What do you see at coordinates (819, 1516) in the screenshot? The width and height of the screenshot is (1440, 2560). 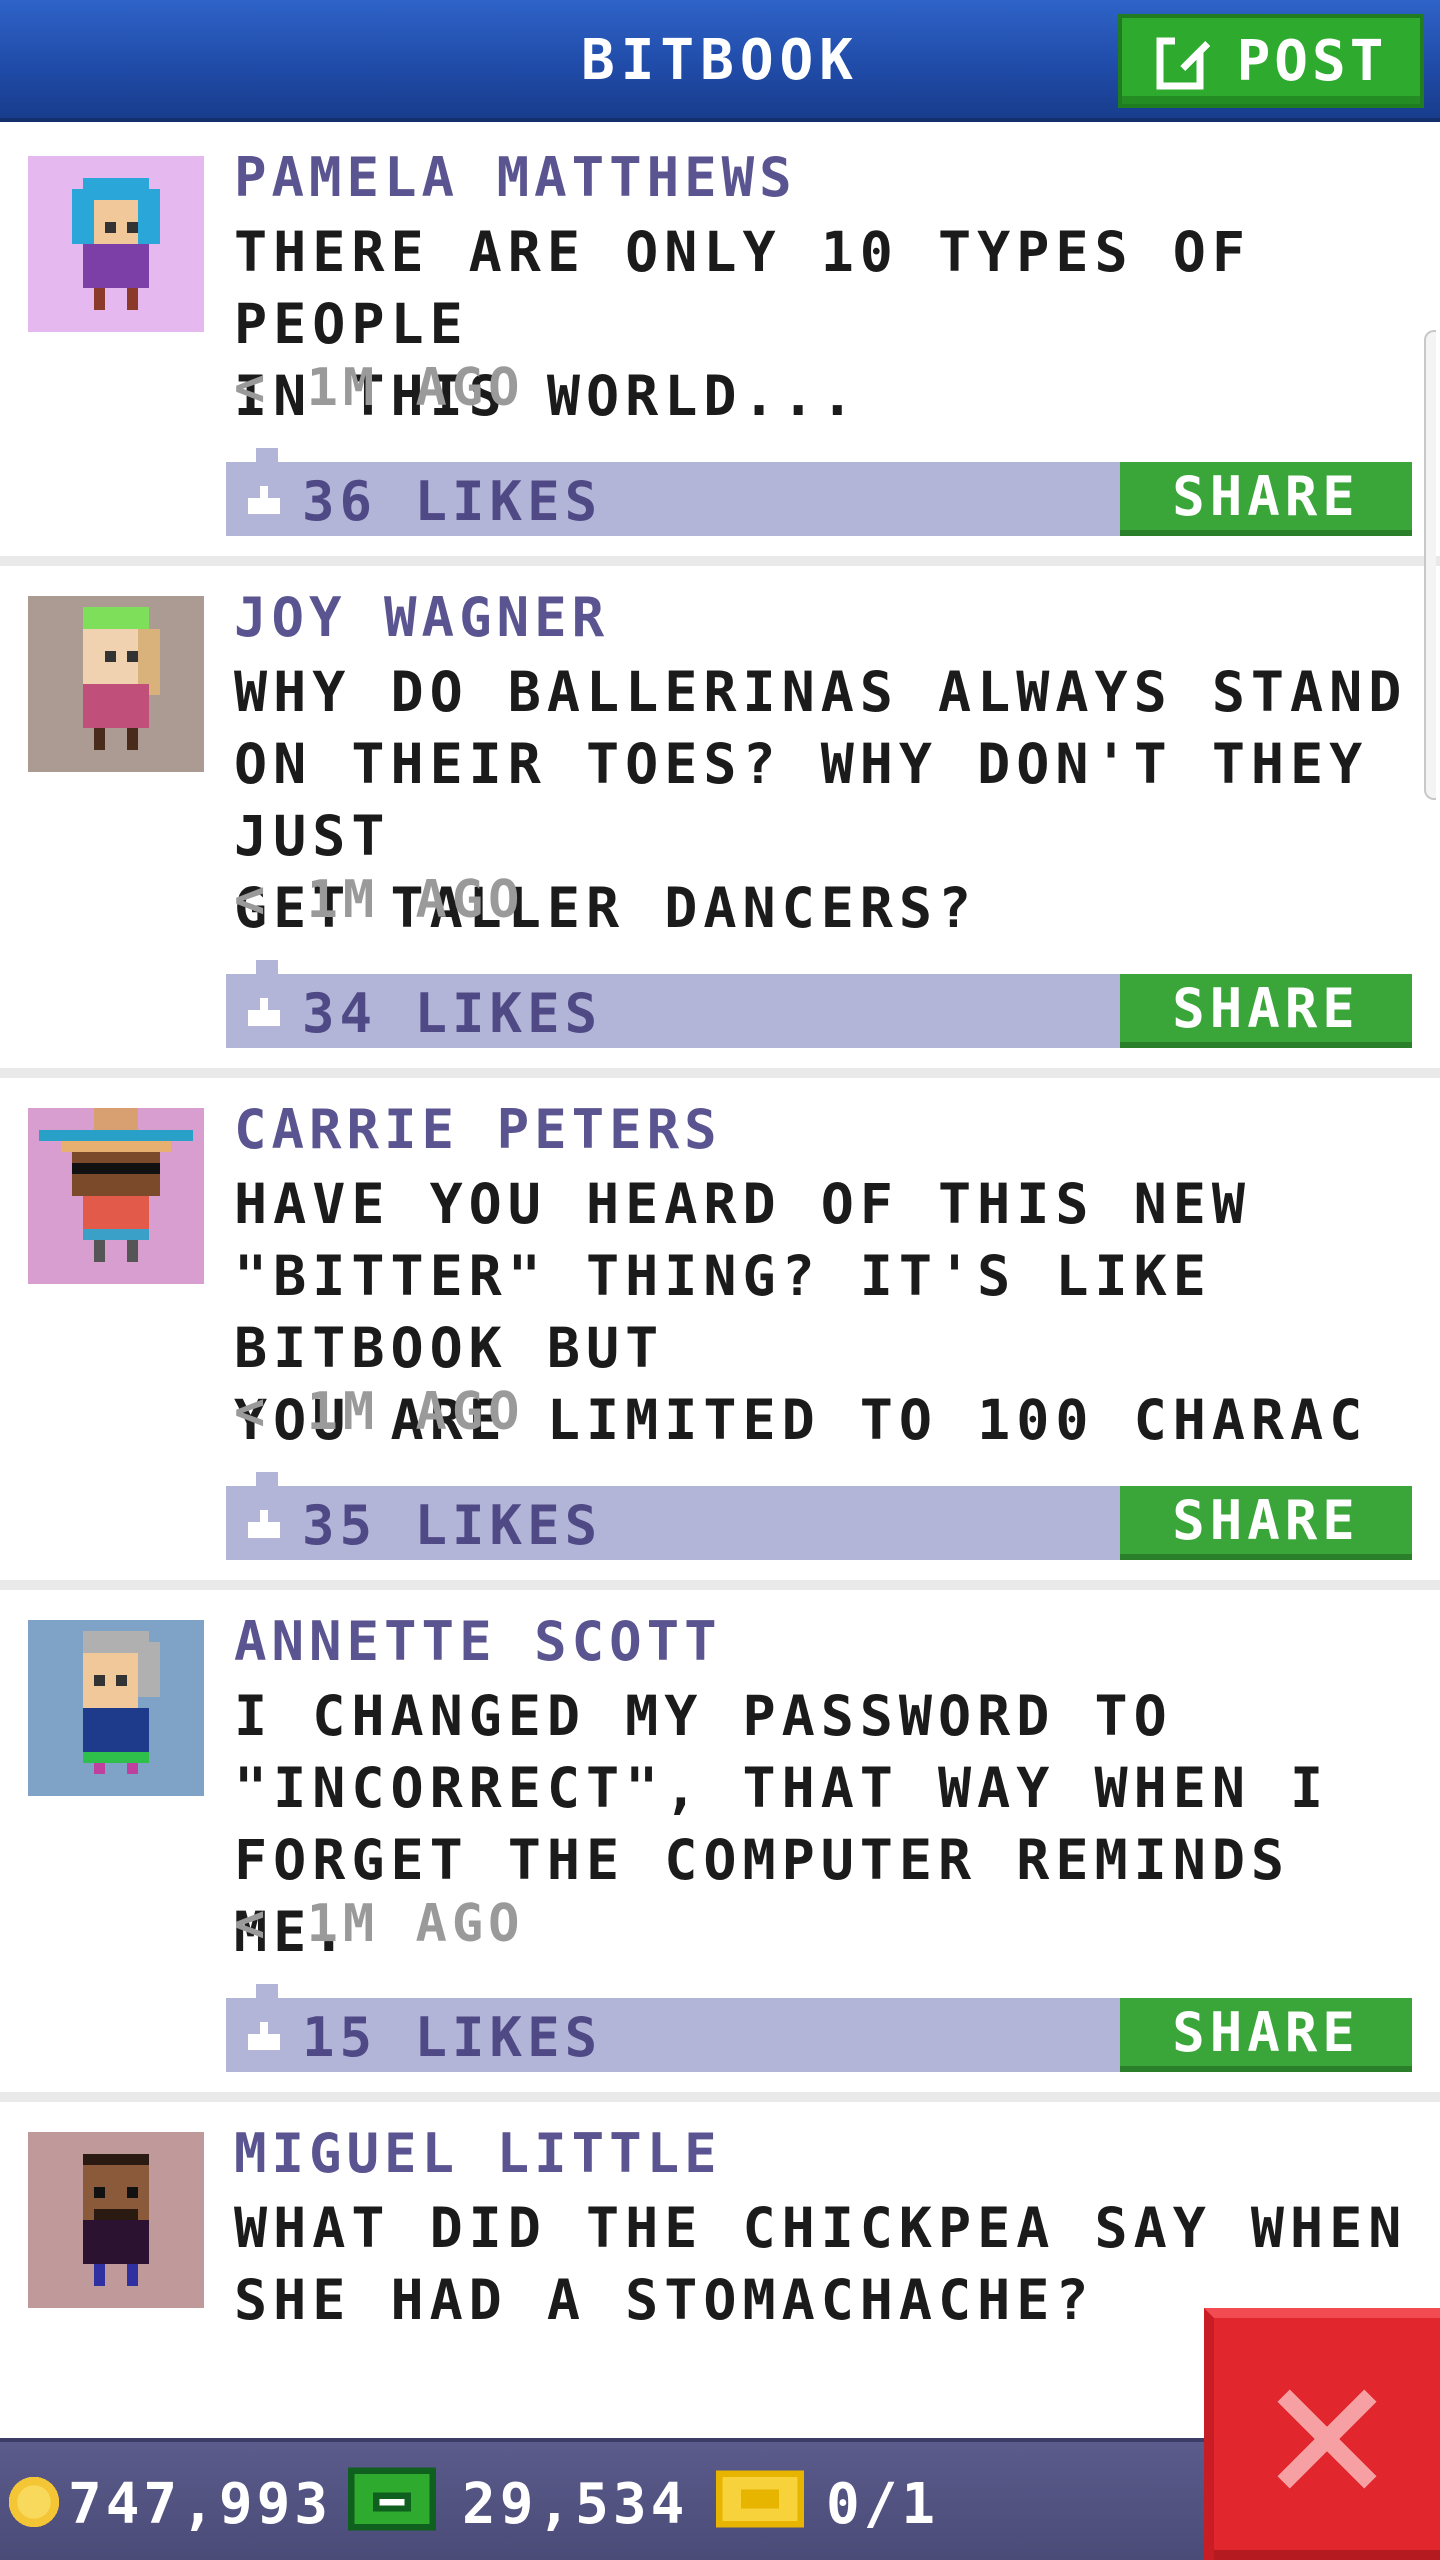 I see `likes-bar: 35 LIKES SHARE` at bounding box center [819, 1516].